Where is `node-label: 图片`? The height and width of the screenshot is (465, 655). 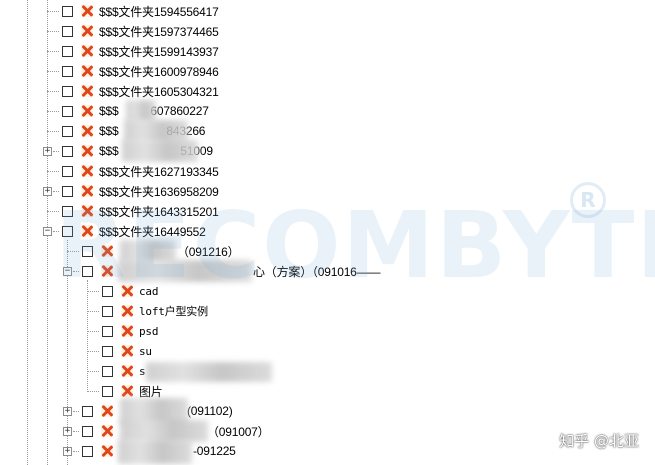
node-label: 图片 is located at coordinates (151, 391).